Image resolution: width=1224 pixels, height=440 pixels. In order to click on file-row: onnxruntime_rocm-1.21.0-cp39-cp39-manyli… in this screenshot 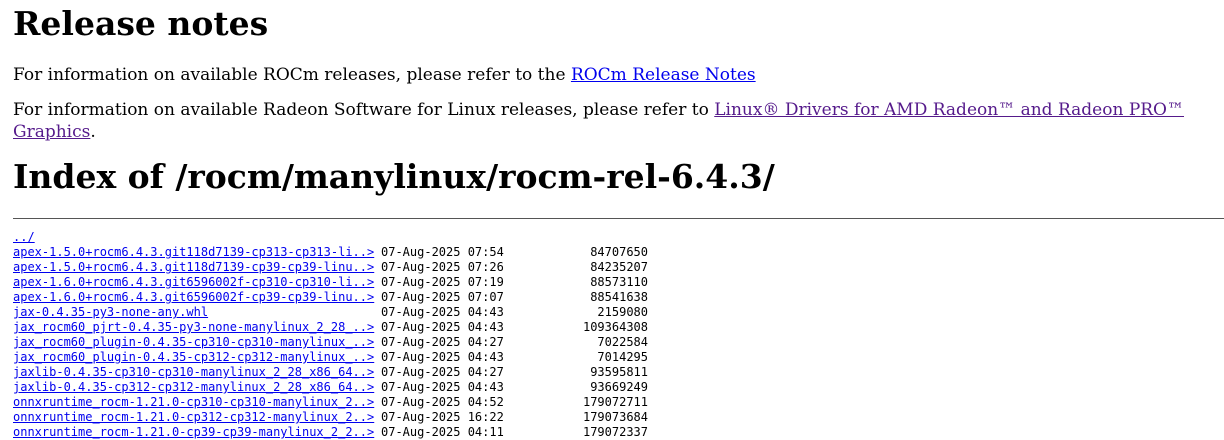, I will do `click(618, 432)`.